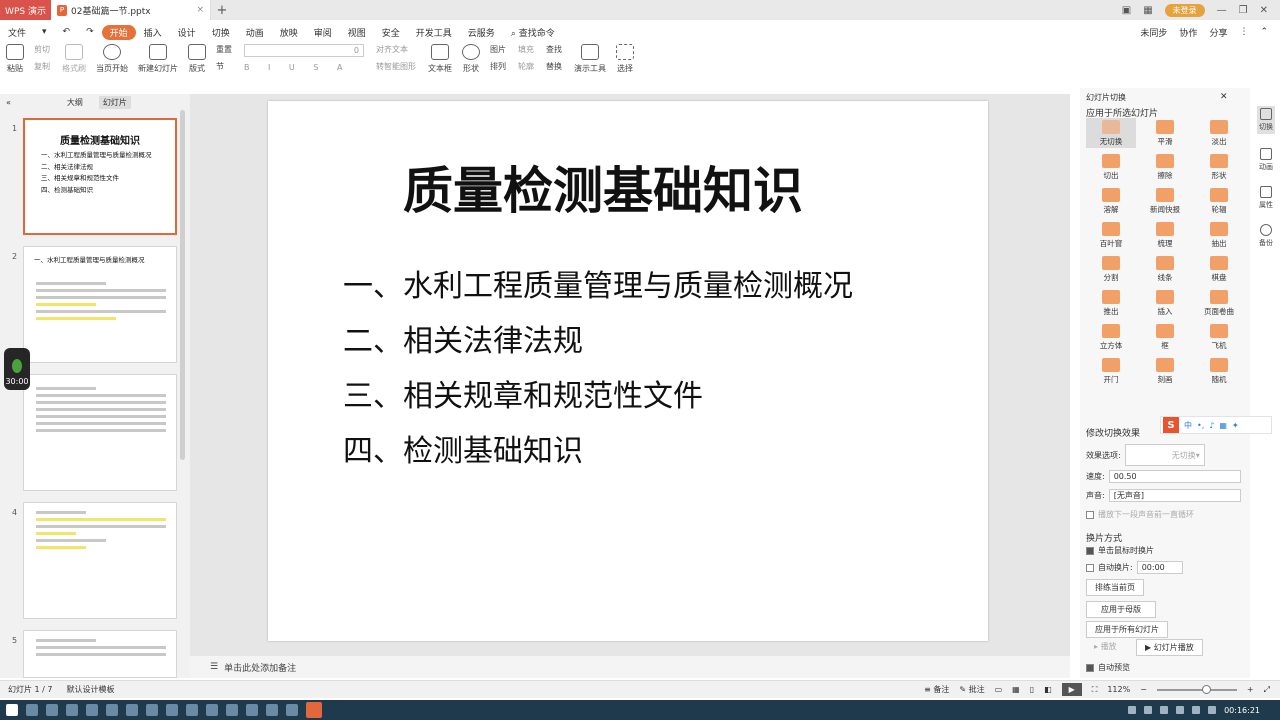 Image resolution: width=1280 pixels, height=720 pixels. Describe the element at coordinates (1219, 269) in the screenshot. I see `transition-option: 棋盘` at that location.